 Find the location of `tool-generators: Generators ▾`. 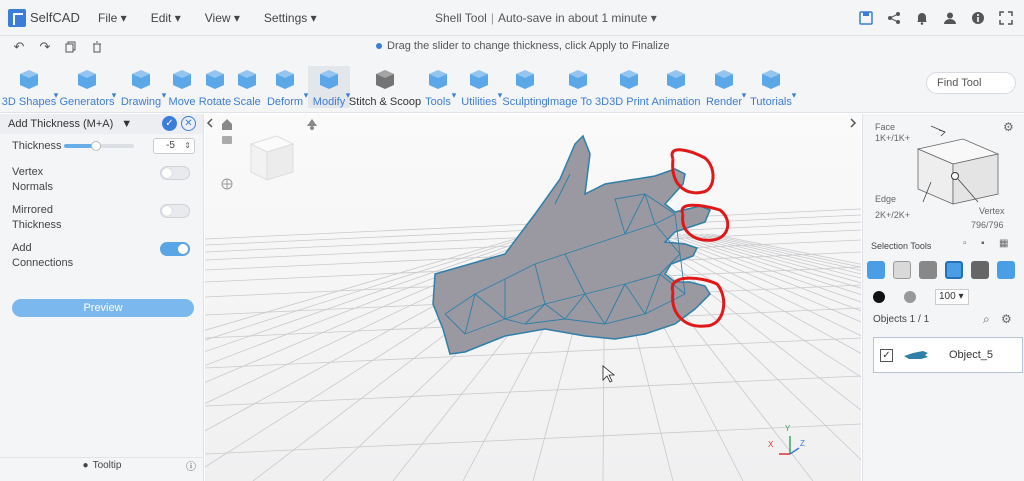

tool-generators: Generators ▾ is located at coordinates (87, 87).